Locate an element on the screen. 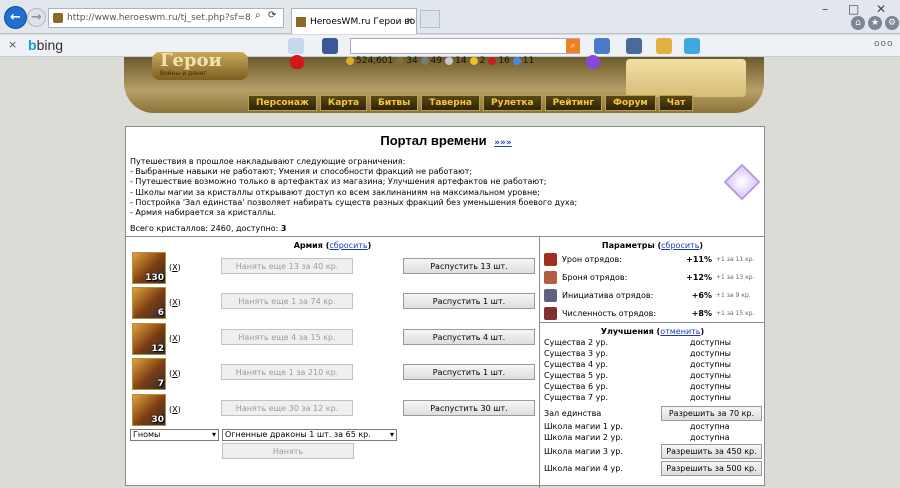  school3-row: Школа магии 3 ур. Разрешить за 450 кр. is located at coordinates (653, 451).